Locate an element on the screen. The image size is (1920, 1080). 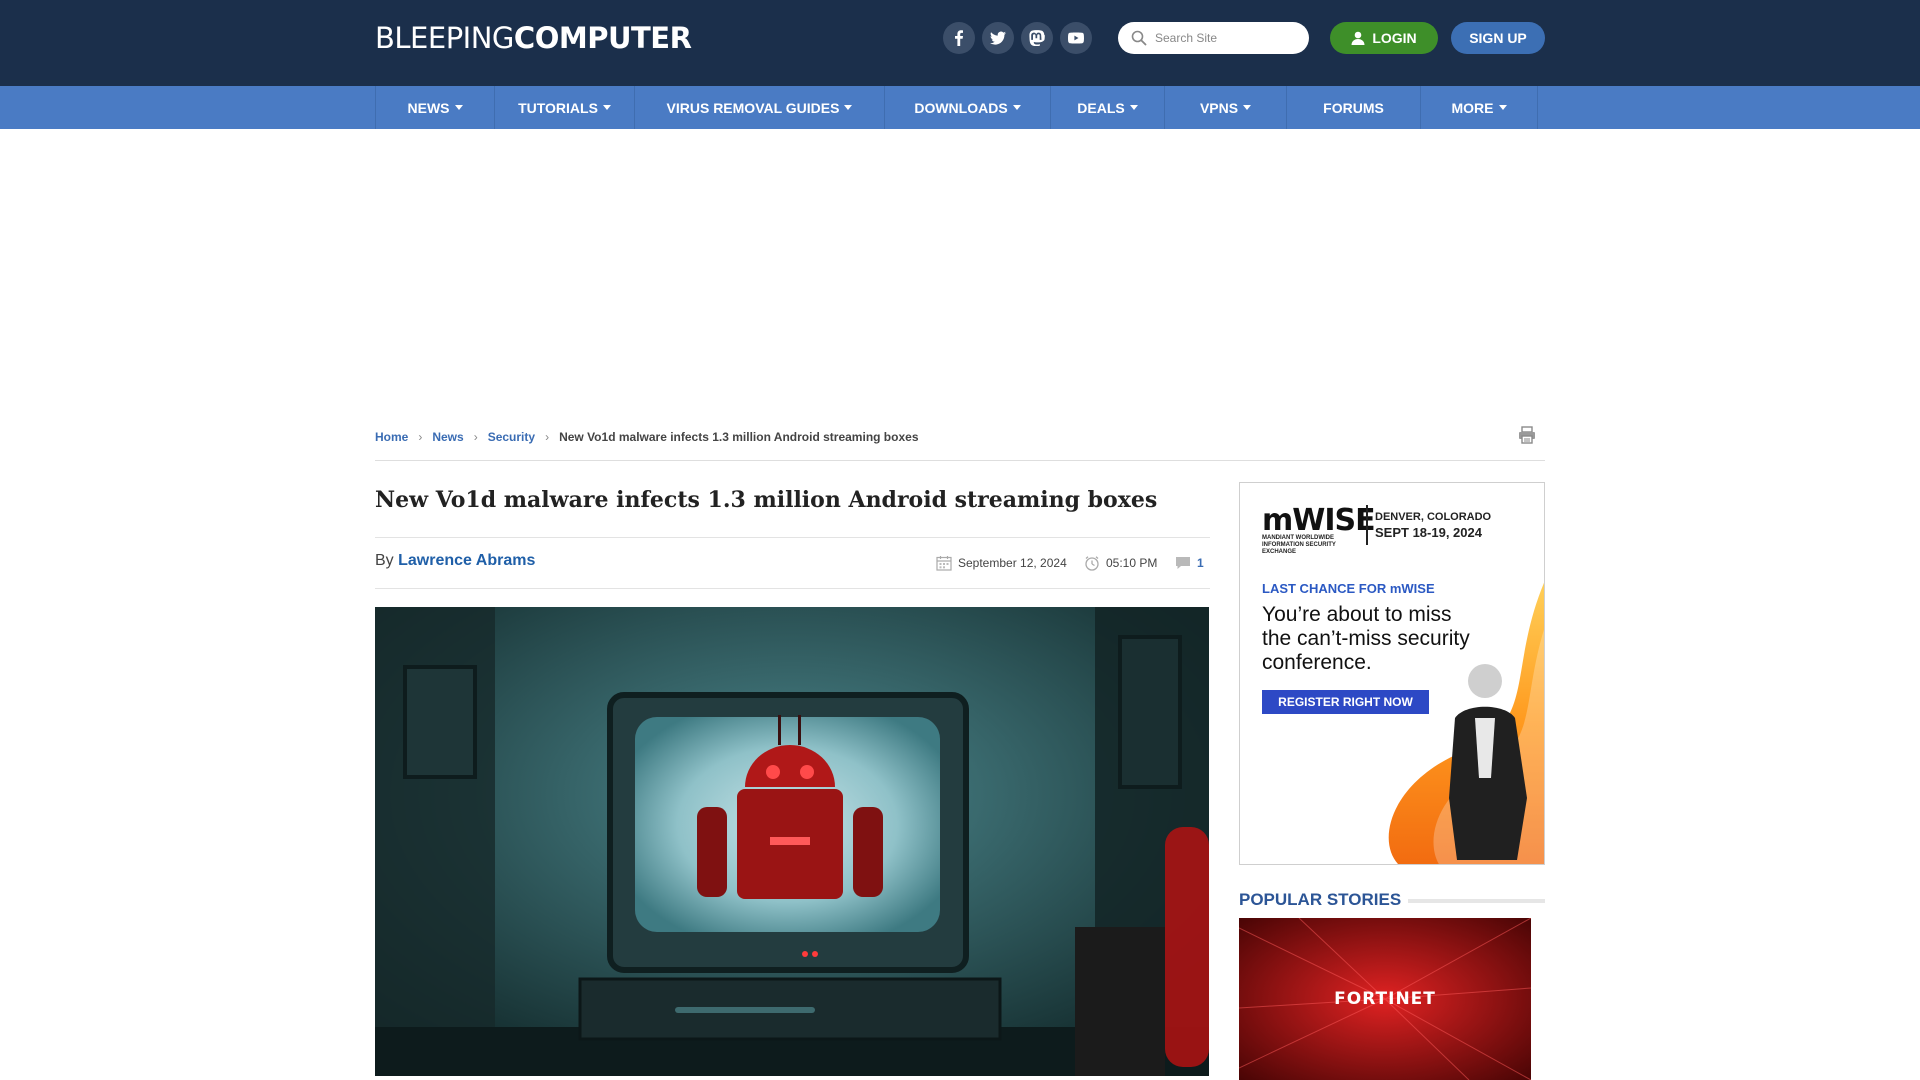
search-box is located at coordinates (1213, 38).